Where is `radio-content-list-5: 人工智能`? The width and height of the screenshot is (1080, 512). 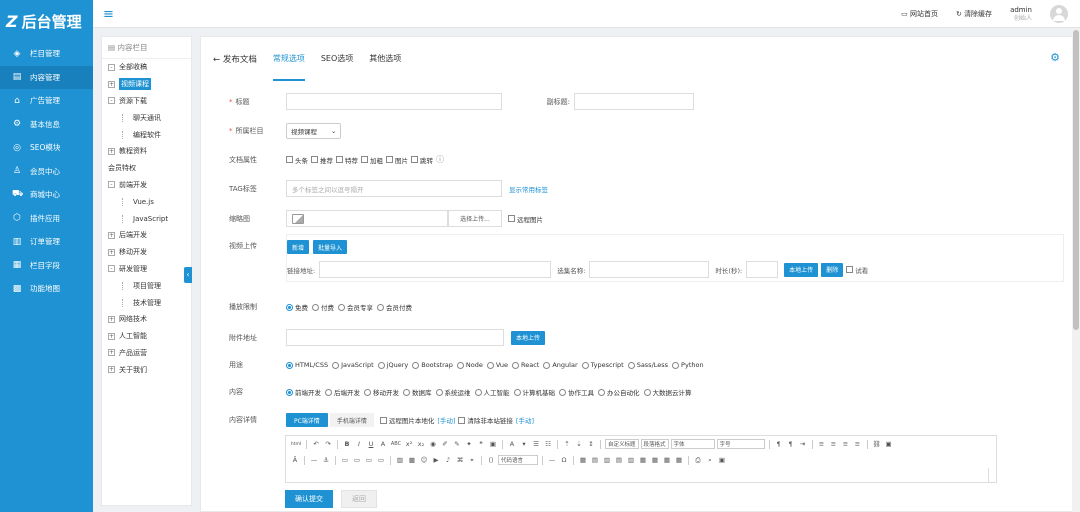 radio-content-list-5: 人工智能 is located at coordinates (492, 392).